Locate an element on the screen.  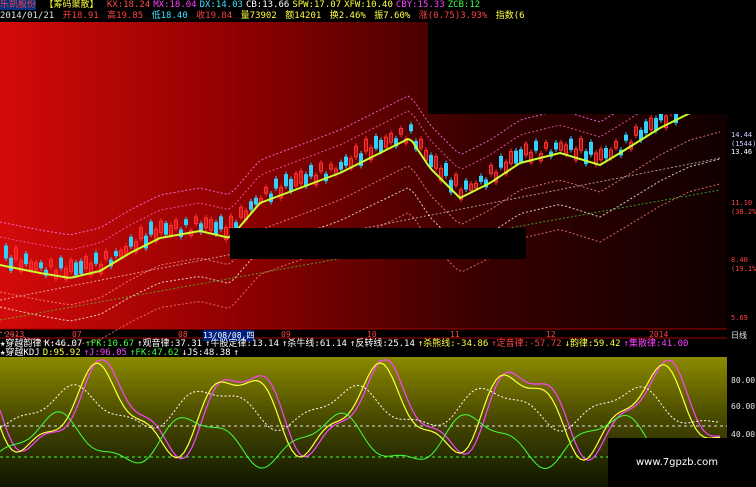
quote-volume: 量73902 is located at coordinates (258, 16).